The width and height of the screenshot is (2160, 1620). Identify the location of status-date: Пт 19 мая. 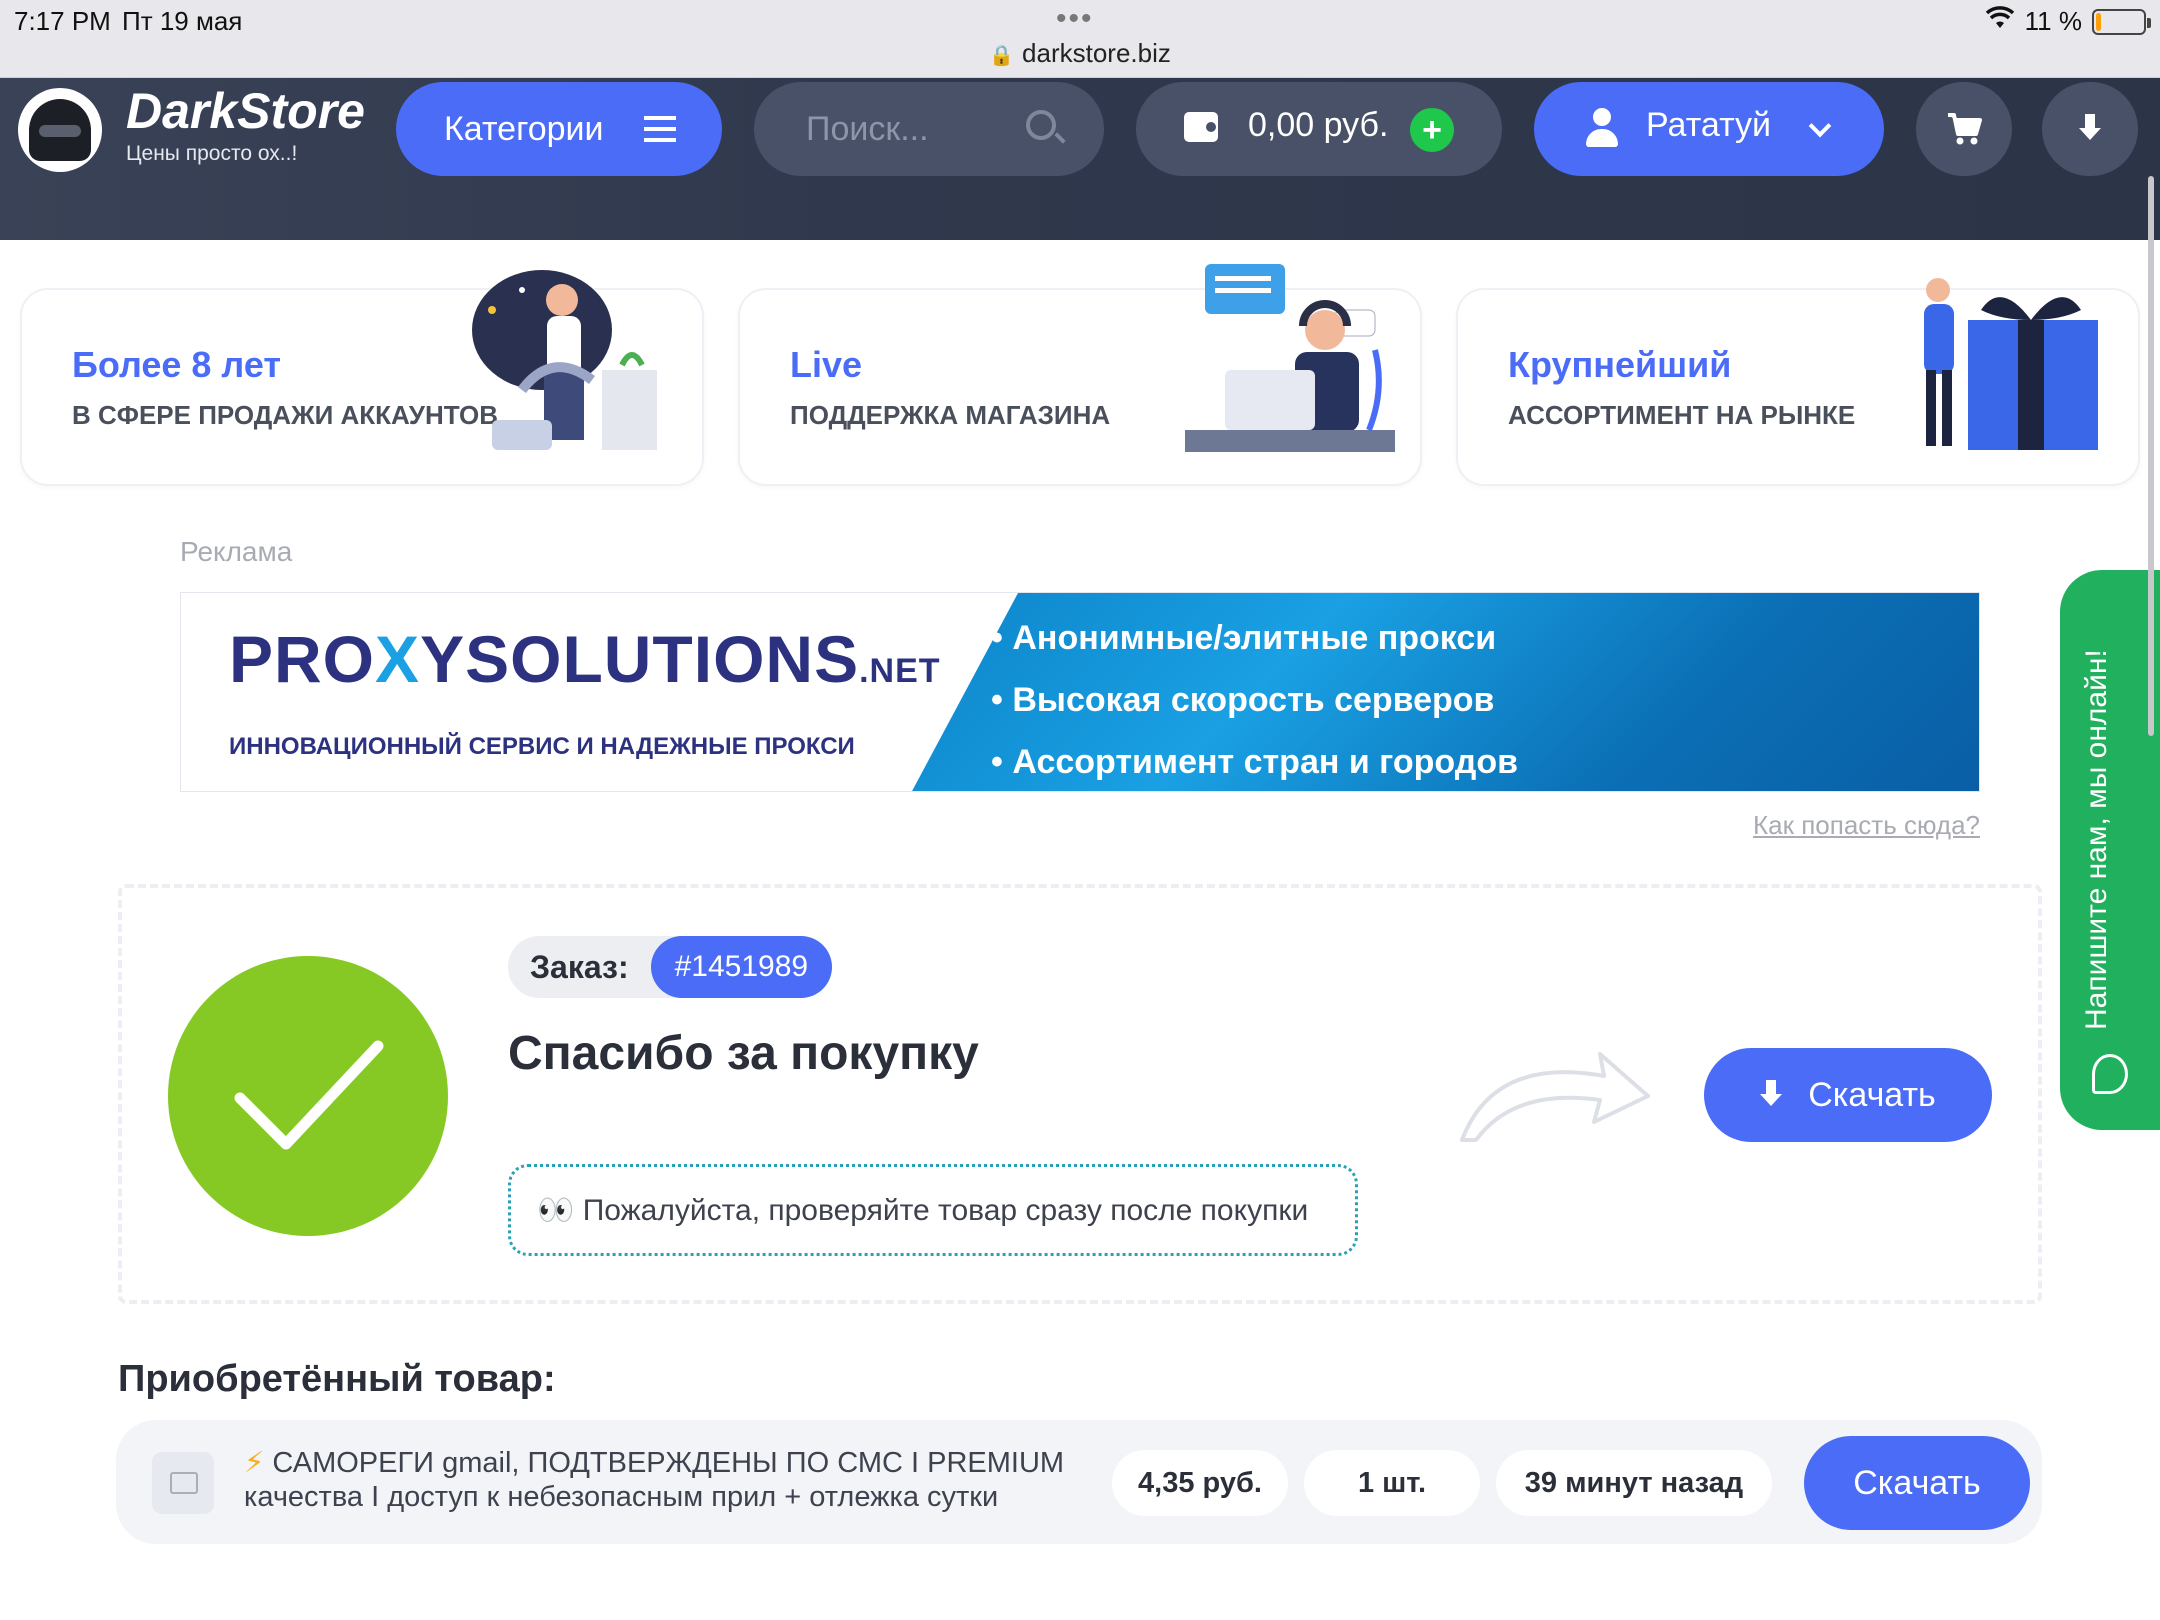
(182, 21).